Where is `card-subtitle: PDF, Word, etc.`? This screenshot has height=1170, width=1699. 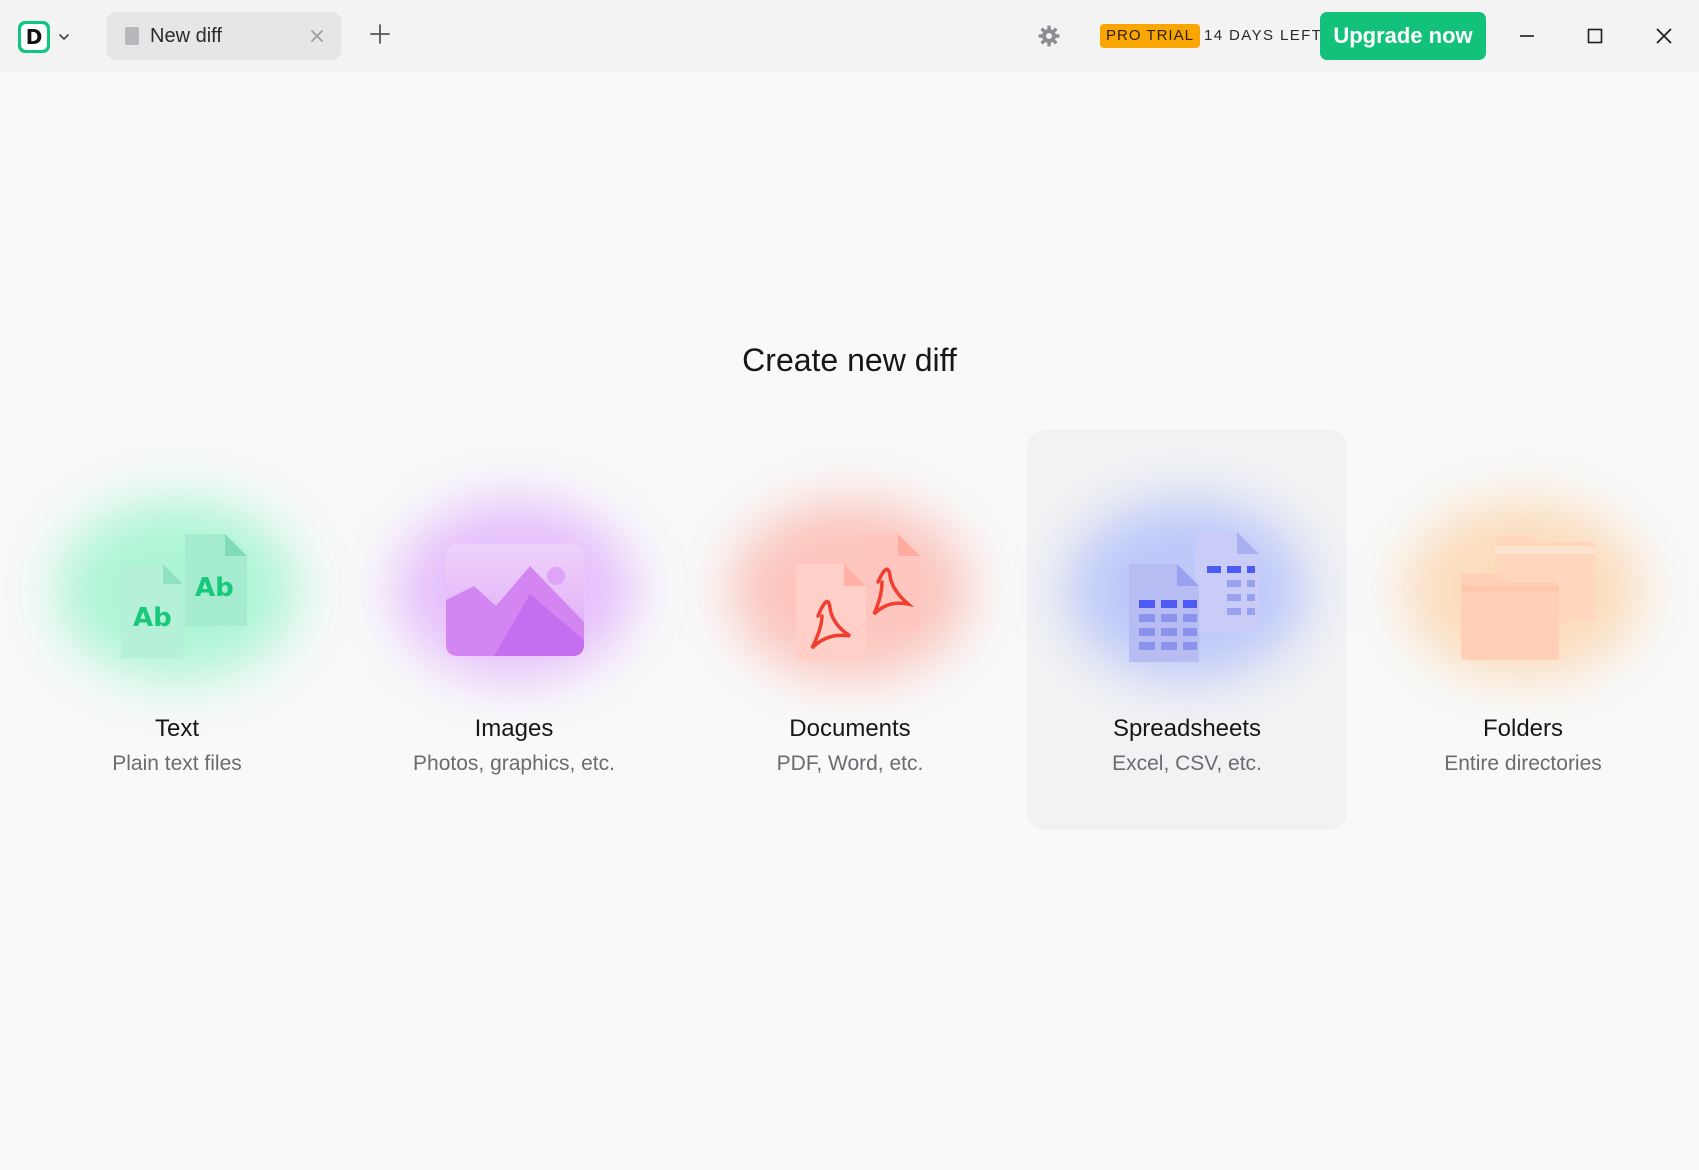
card-subtitle: PDF, Word, etc. is located at coordinates (850, 763).